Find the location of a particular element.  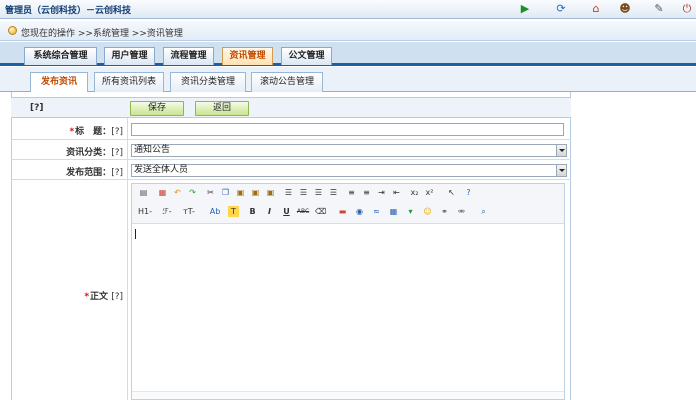

subtab-label: 资讯分类管理 is located at coordinates (207, 82).